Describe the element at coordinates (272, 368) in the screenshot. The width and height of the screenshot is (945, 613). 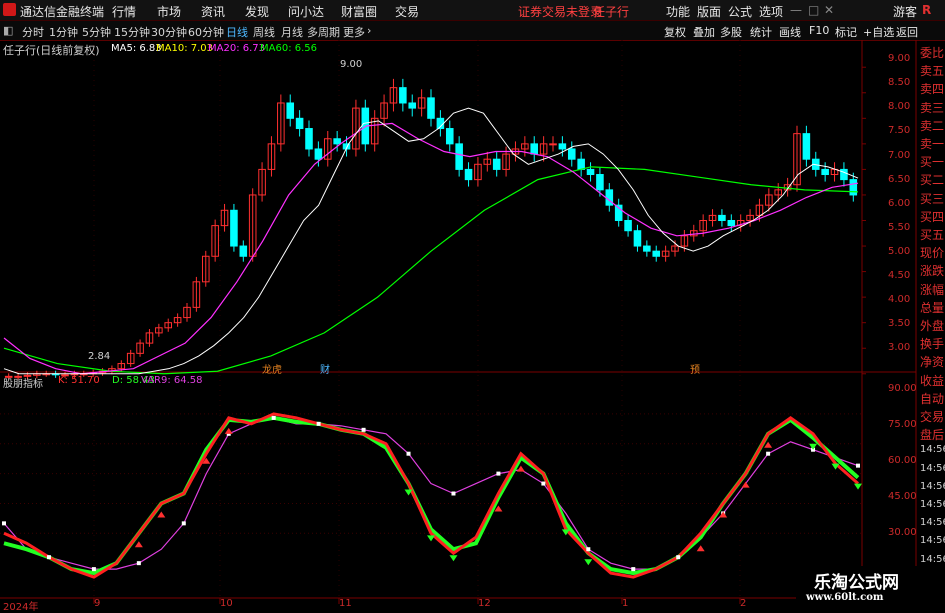
I see `event-tag-longhu: 龙虎` at that location.